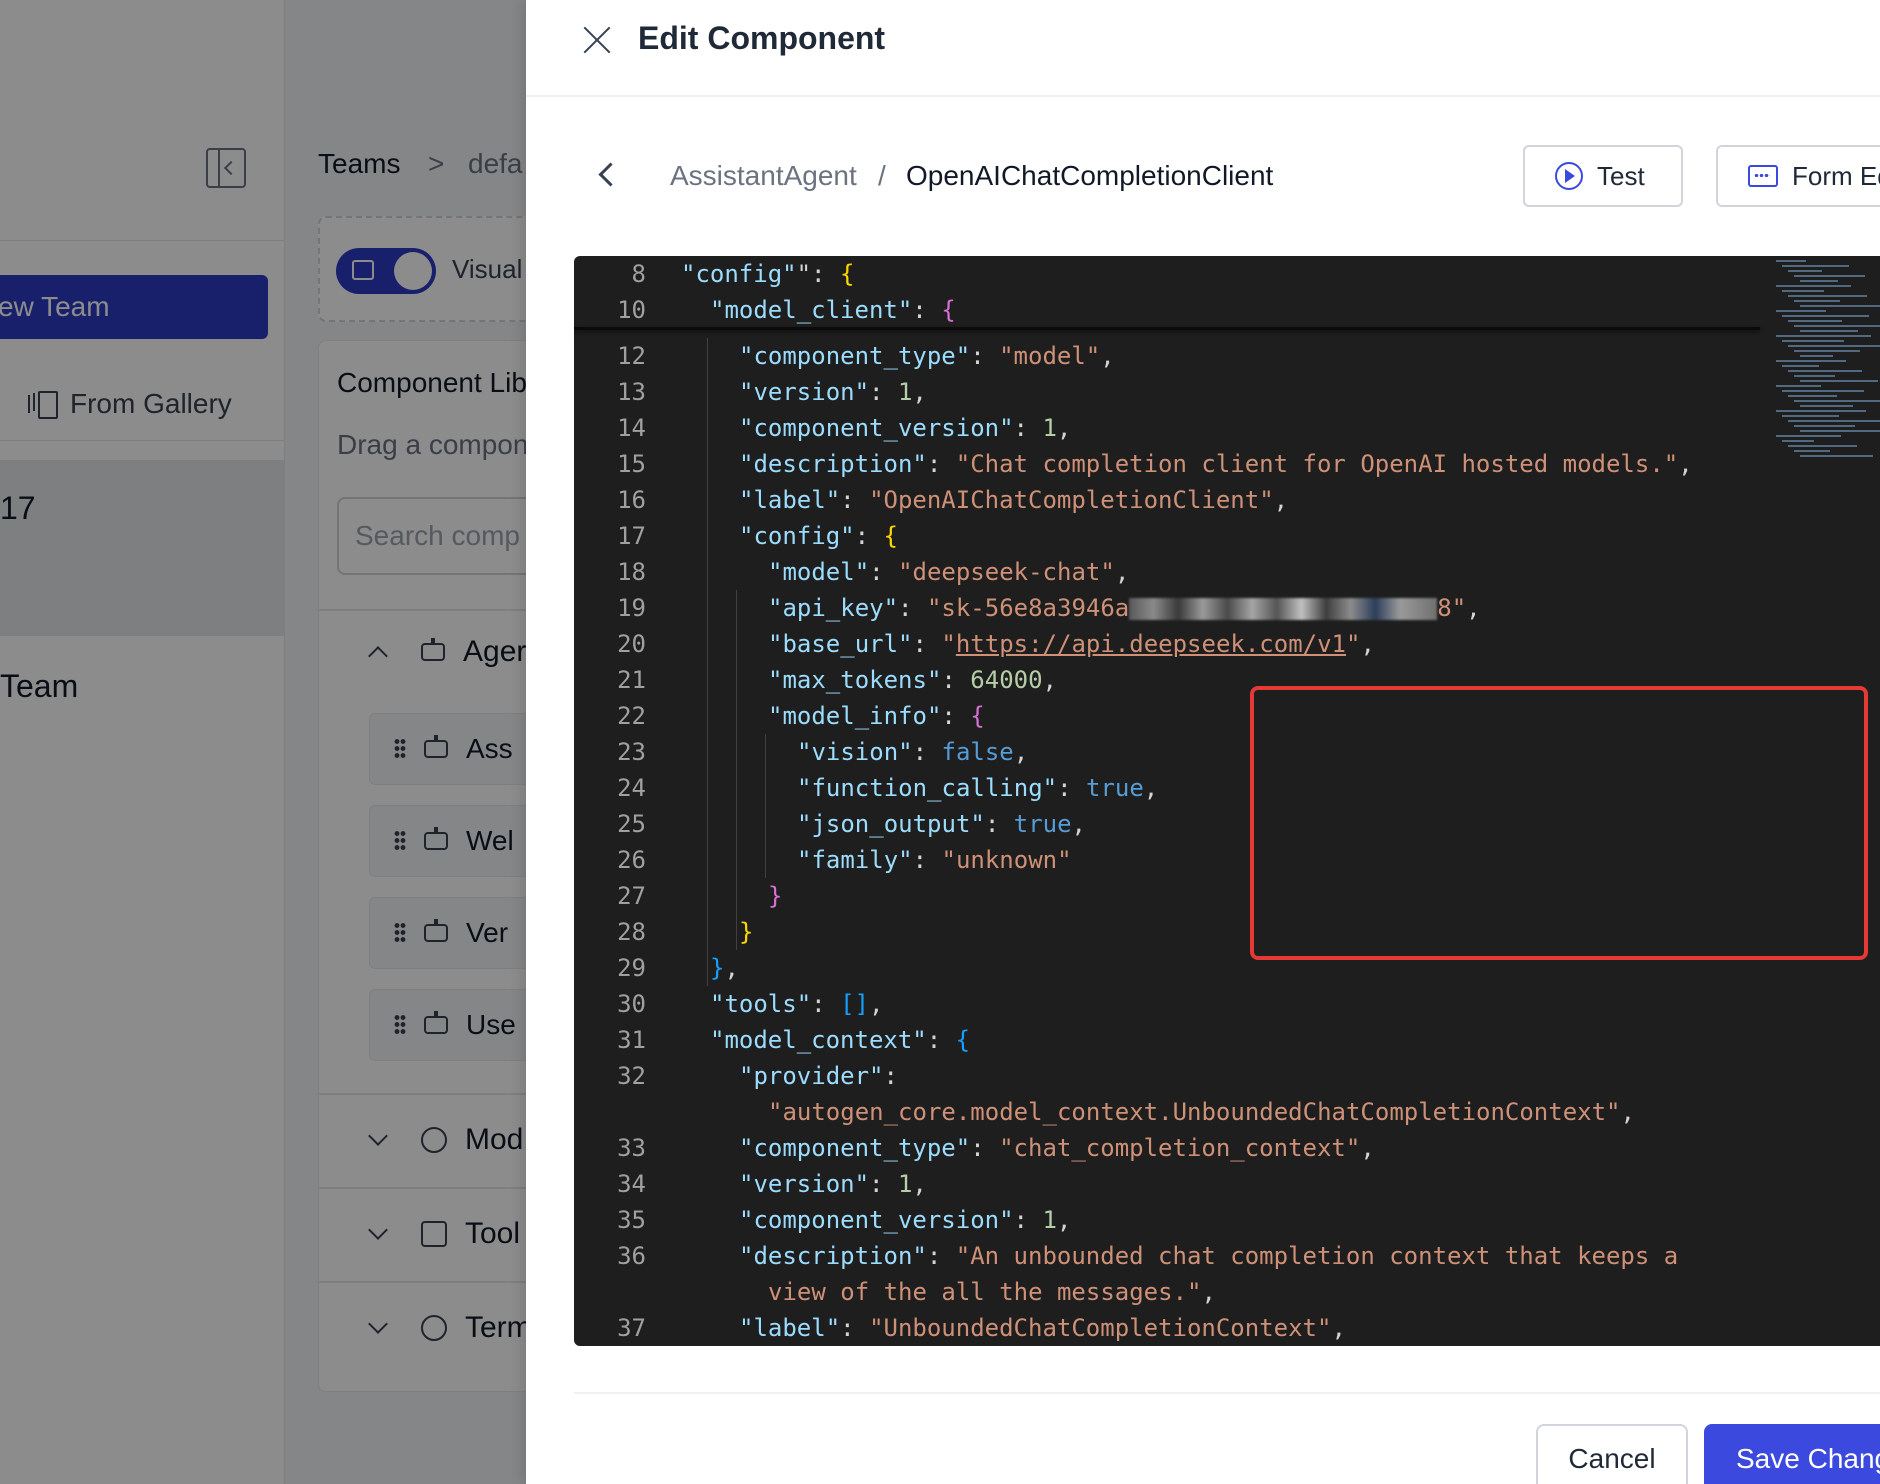 The width and height of the screenshot is (1880, 1484). Describe the element at coordinates (796, 1004) in the screenshot. I see `code-text: "tools": [],` at that location.